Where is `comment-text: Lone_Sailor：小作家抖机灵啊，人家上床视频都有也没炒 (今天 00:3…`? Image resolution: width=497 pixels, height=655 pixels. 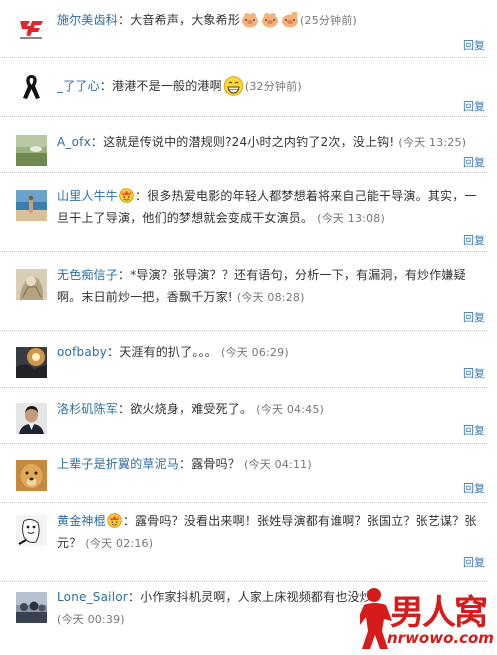 comment-text: Lone_Sailor：小作家抖机灵啊，人家上床视频都有也没炒 (今天 00:3… is located at coordinates (214, 608).